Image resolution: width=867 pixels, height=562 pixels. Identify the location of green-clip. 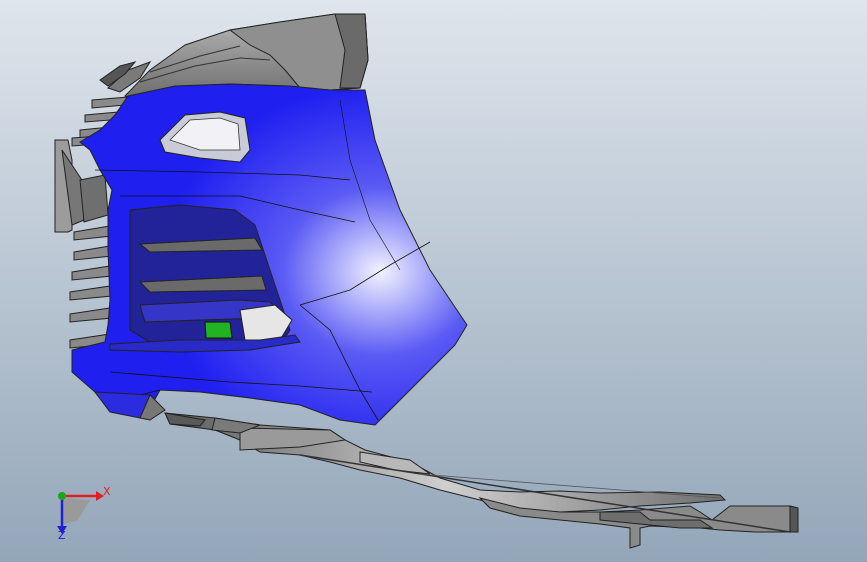
(218, 330).